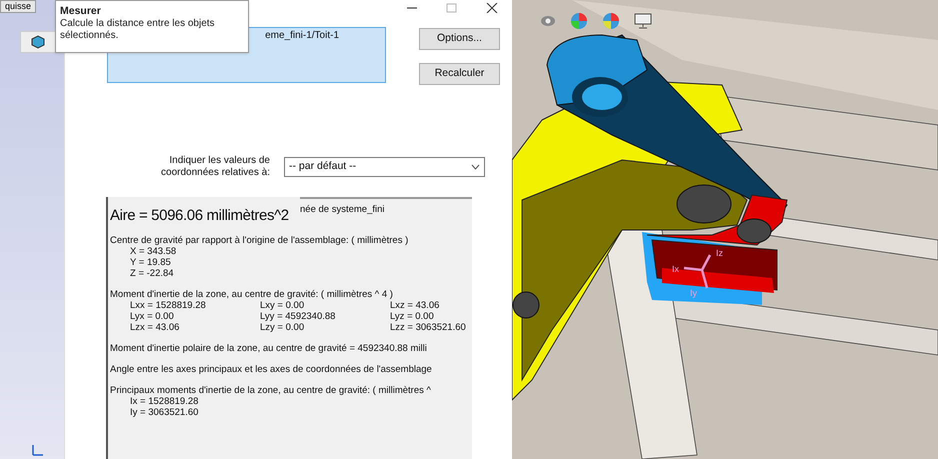 Image resolution: width=938 pixels, height=459 pixels. What do you see at coordinates (152, 316) in the screenshot?
I see `result-value: Lyx = 0.00` at bounding box center [152, 316].